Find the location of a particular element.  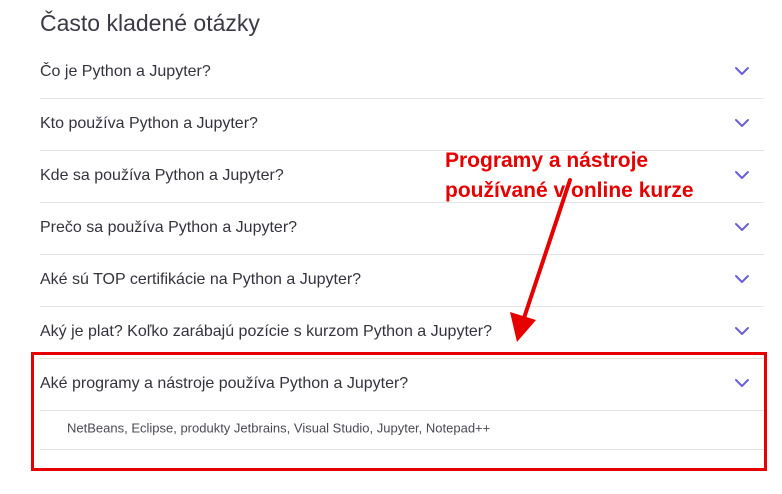

faq-question: Čo je Python a Jupyter? is located at coordinates (125, 71).